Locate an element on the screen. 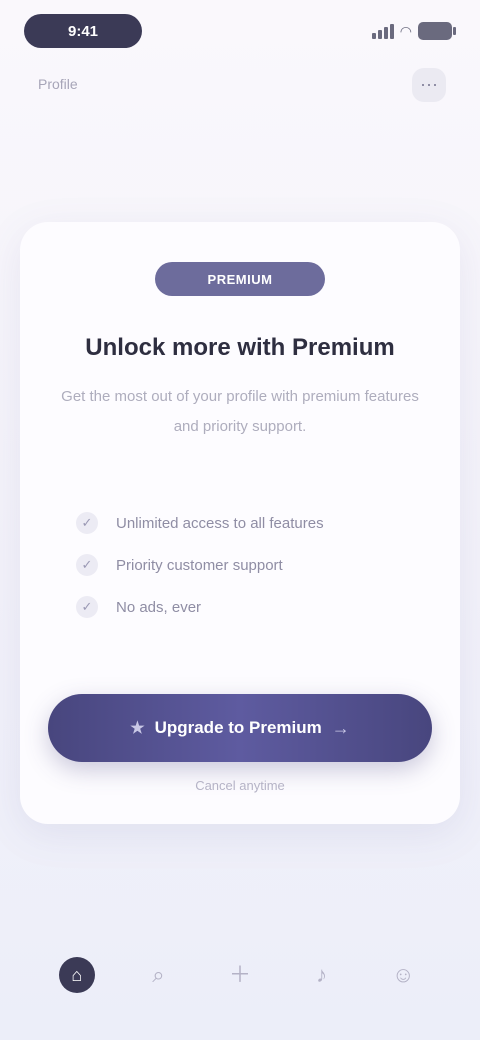 The image size is (480, 1040). status-bar: 9:41 ◠ is located at coordinates (240, 32).